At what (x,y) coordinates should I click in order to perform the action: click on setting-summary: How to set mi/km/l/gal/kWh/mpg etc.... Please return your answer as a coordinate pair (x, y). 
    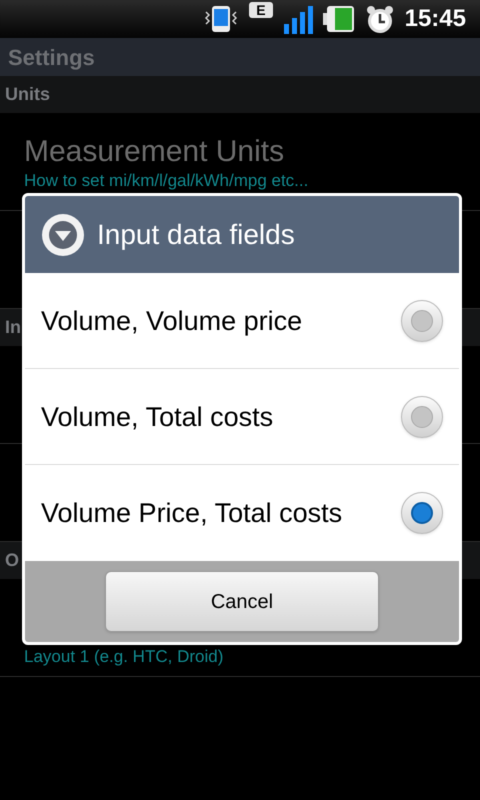
    Looking at the image, I should click on (167, 181).